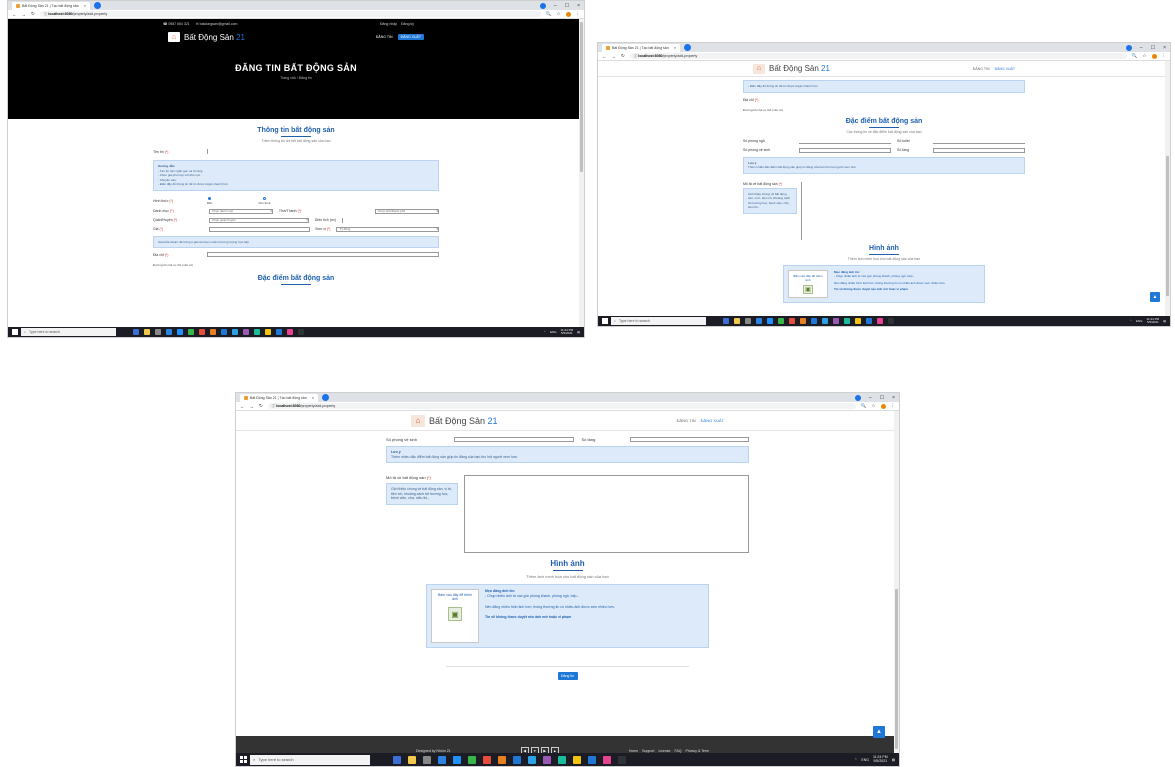  What do you see at coordinates (252, 406) in the screenshot?
I see `forward-icon: →` at bounding box center [252, 406].